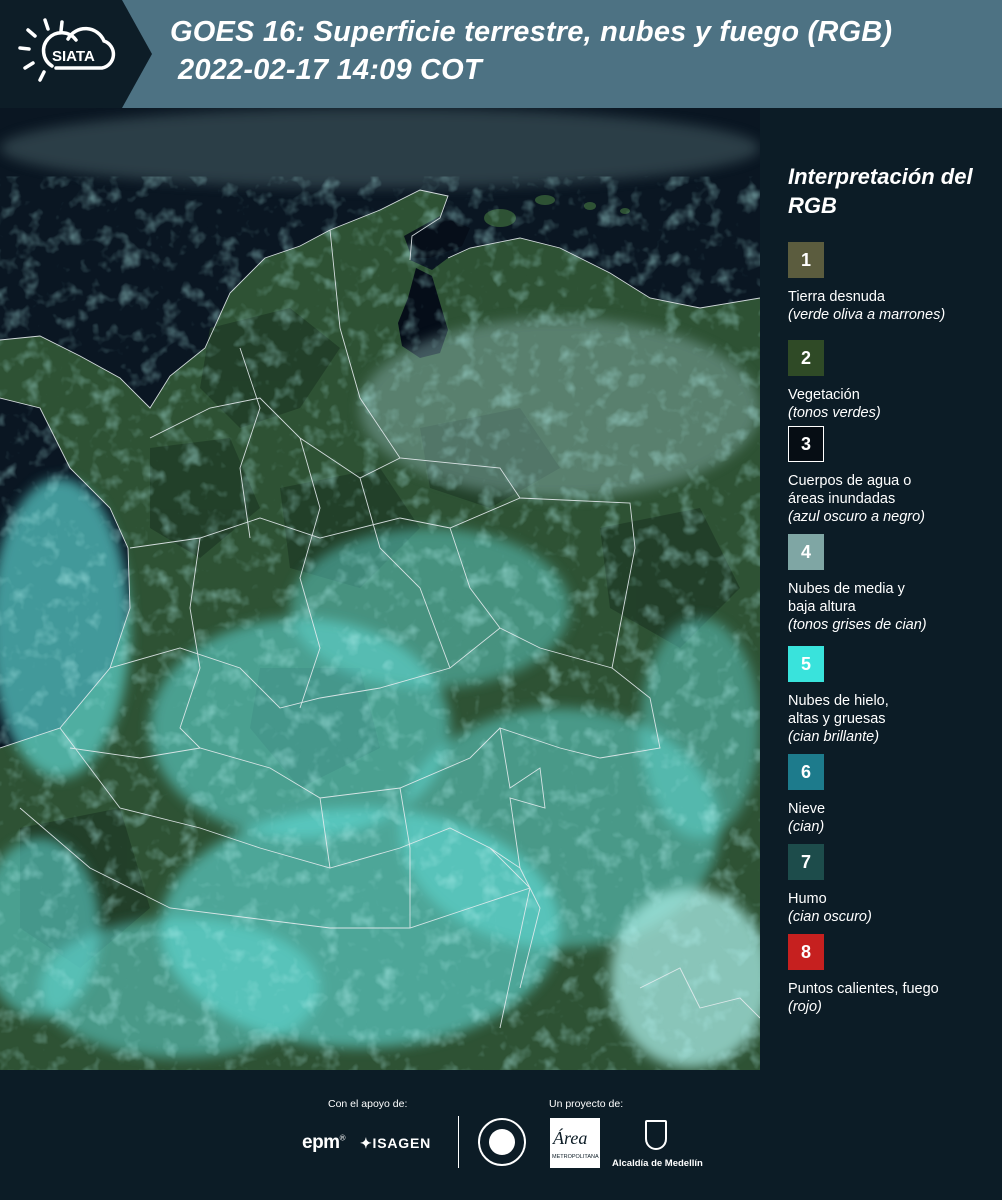 This screenshot has height=1200, width=1002. I want to click on legend-swatch: 3, so click(806, 444).